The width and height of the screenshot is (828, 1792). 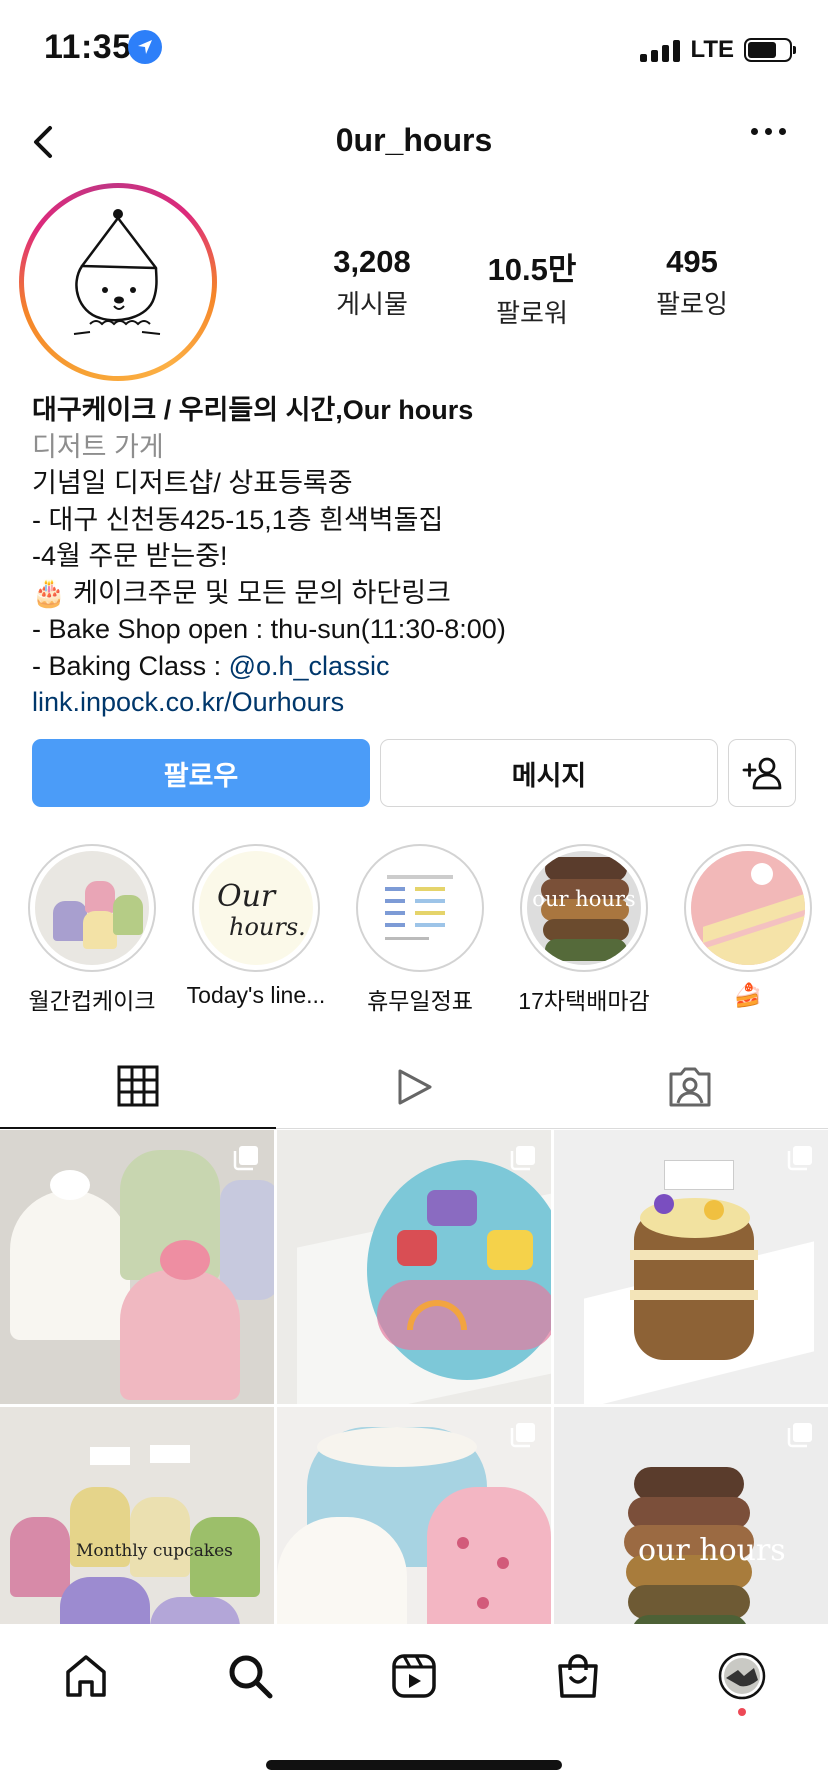 What do you see at coordinates (201, 773) in the screenshot?
I see `follow-button: 팔로우` at bounding box center [201, 773].